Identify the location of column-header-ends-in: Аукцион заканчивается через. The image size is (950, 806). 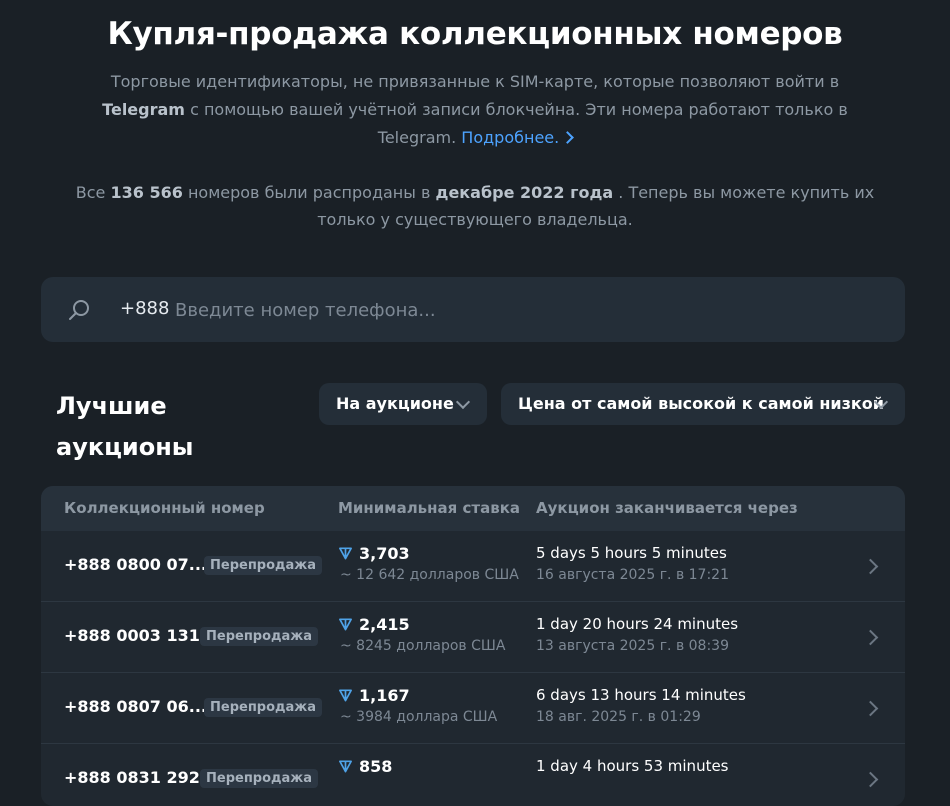
(667, 508).